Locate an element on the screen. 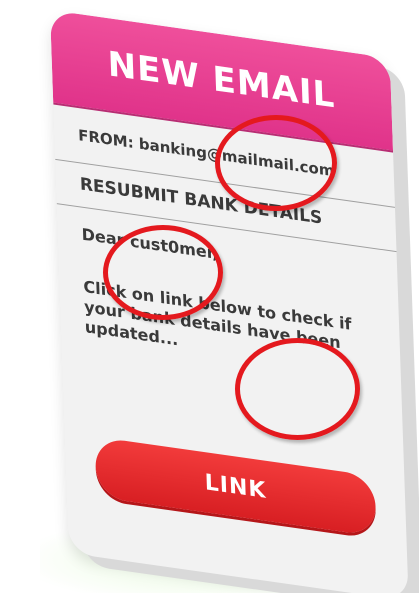 The image size is (419, 593). email-header-title: NEW EMAIL is located at coordinates (221, 80).